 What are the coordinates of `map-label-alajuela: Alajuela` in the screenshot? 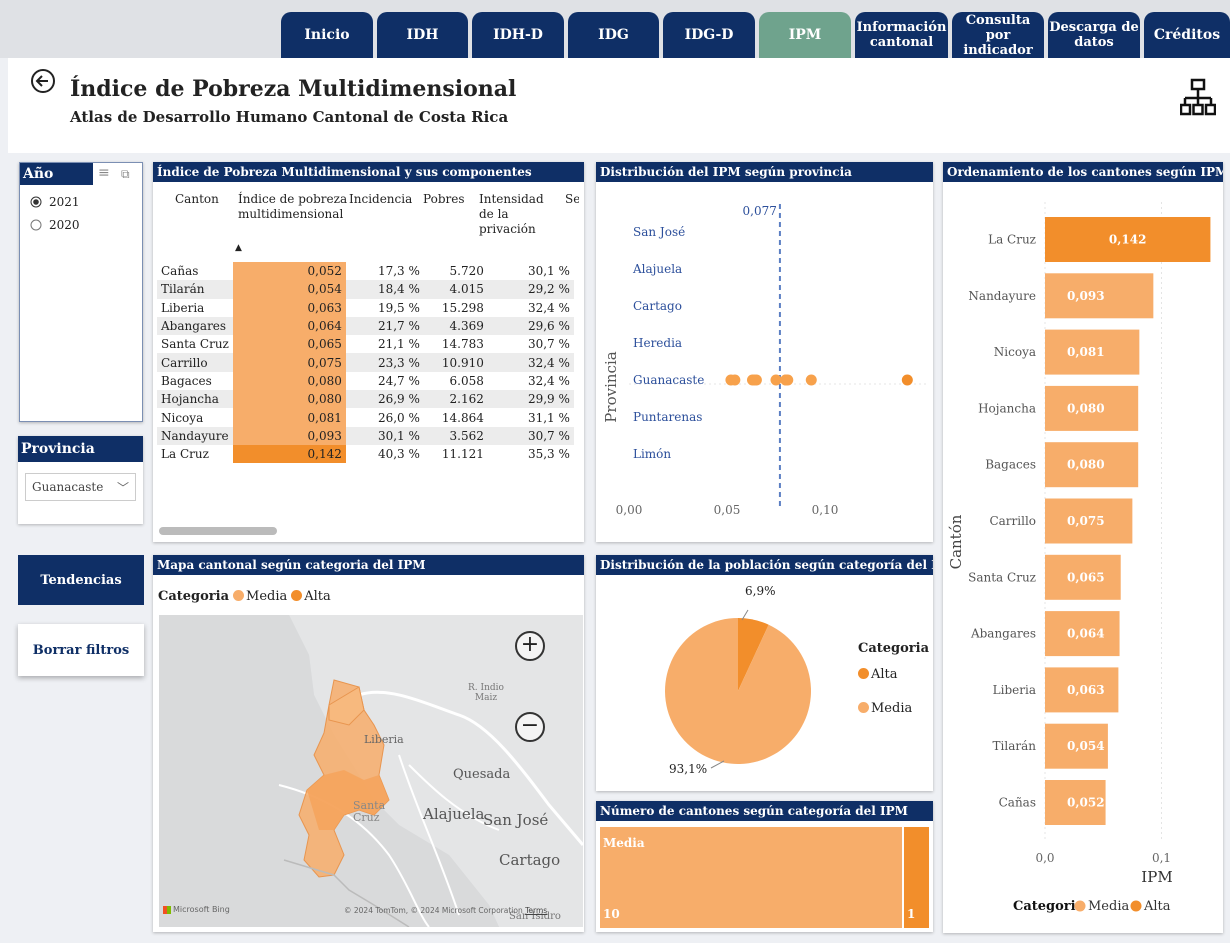 It's located at (454, 814).